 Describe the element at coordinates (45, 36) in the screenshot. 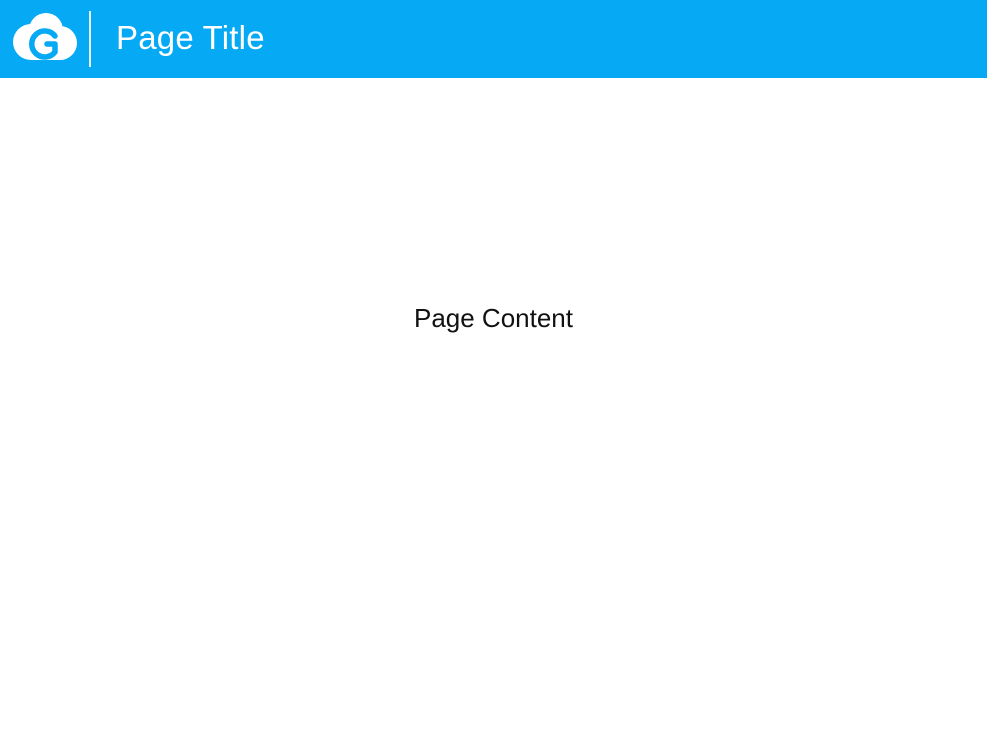

I see `cloud-g-logo-icon` at that location.